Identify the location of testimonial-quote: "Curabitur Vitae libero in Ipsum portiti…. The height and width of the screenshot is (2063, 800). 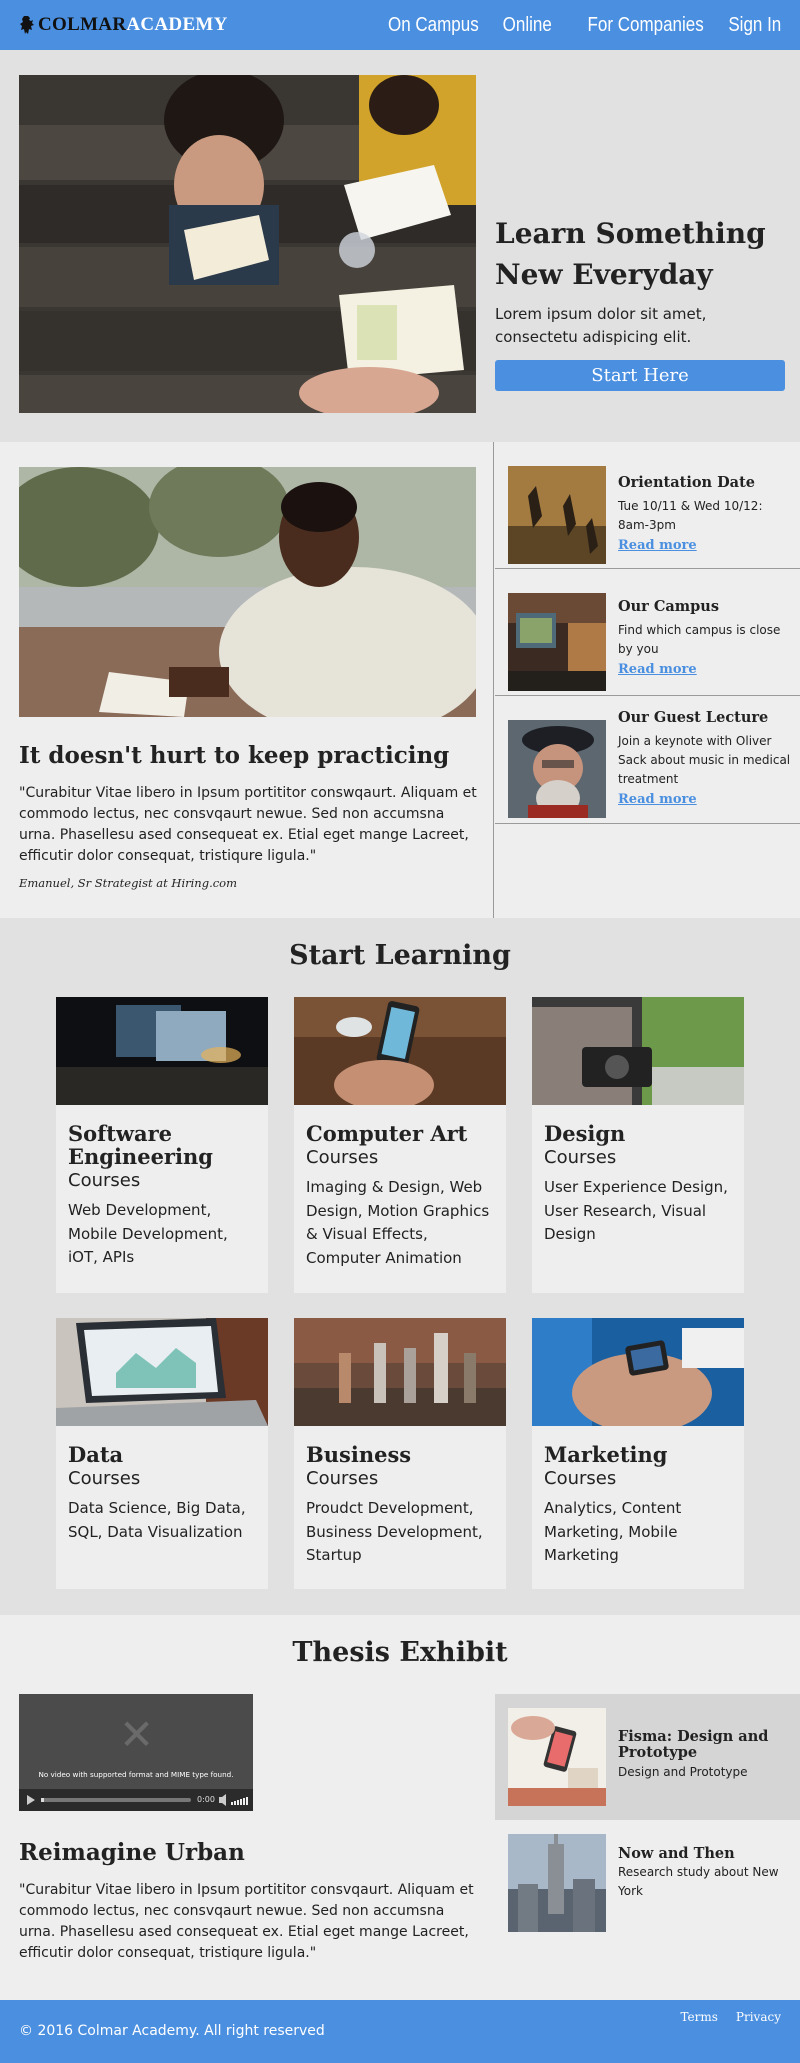
(248, 824).